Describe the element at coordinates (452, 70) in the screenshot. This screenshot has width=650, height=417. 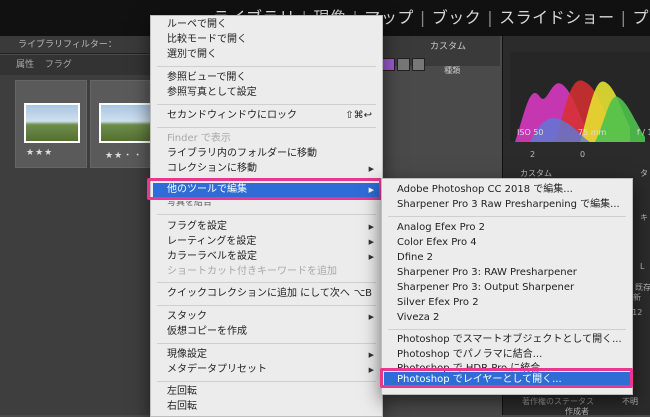
I see `kind-label: 種類` at that location.